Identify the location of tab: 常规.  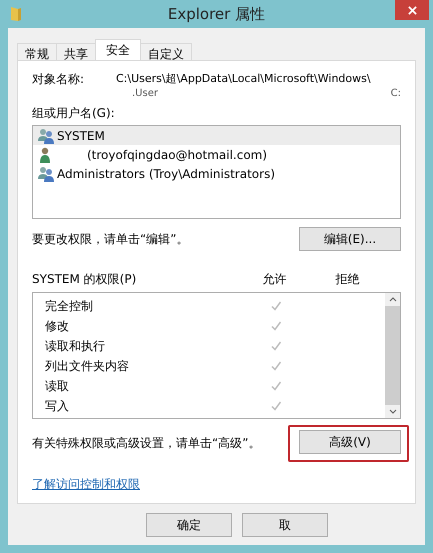
(37, 51).